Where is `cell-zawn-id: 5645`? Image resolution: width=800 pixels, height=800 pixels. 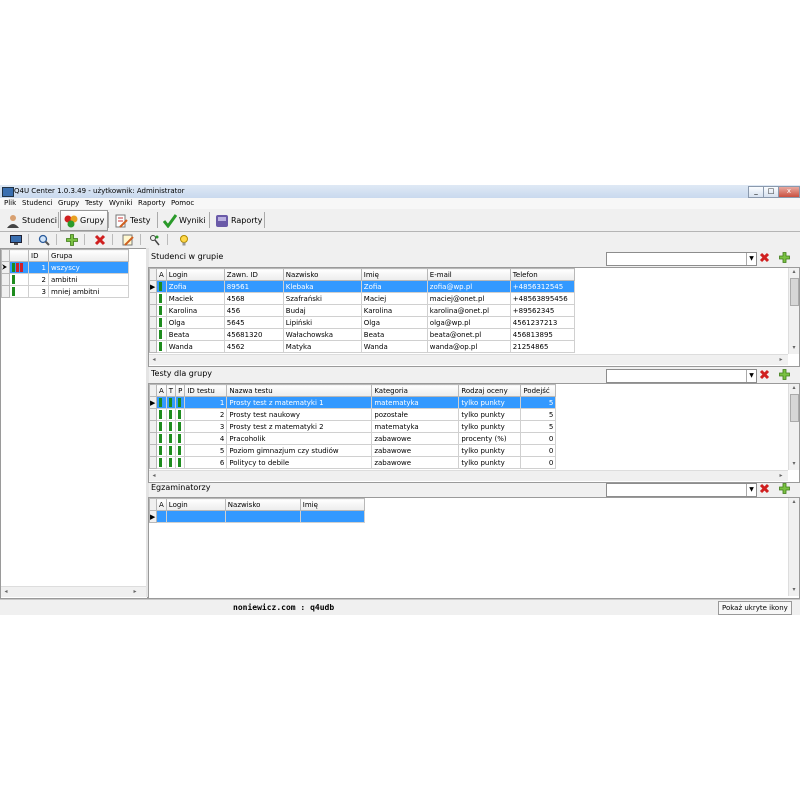 cell-zawn-id: 5645 is located at coordinates (253, 322).